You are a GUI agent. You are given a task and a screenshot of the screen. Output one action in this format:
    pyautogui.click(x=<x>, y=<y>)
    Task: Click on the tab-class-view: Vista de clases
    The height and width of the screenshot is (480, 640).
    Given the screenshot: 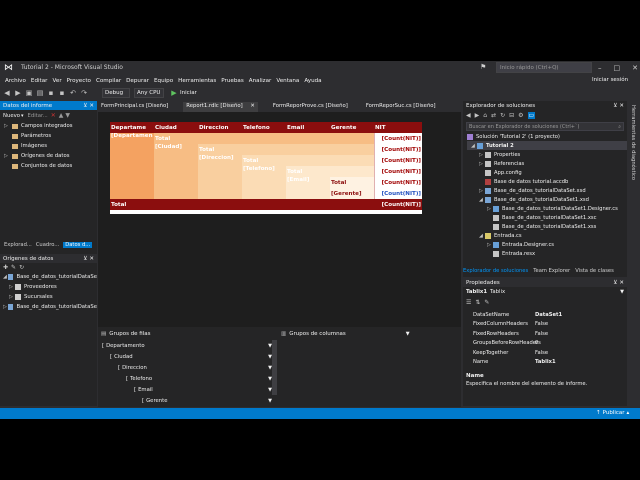 What is the action you would take?
    pyautogui.click(x=594, y=271)
    